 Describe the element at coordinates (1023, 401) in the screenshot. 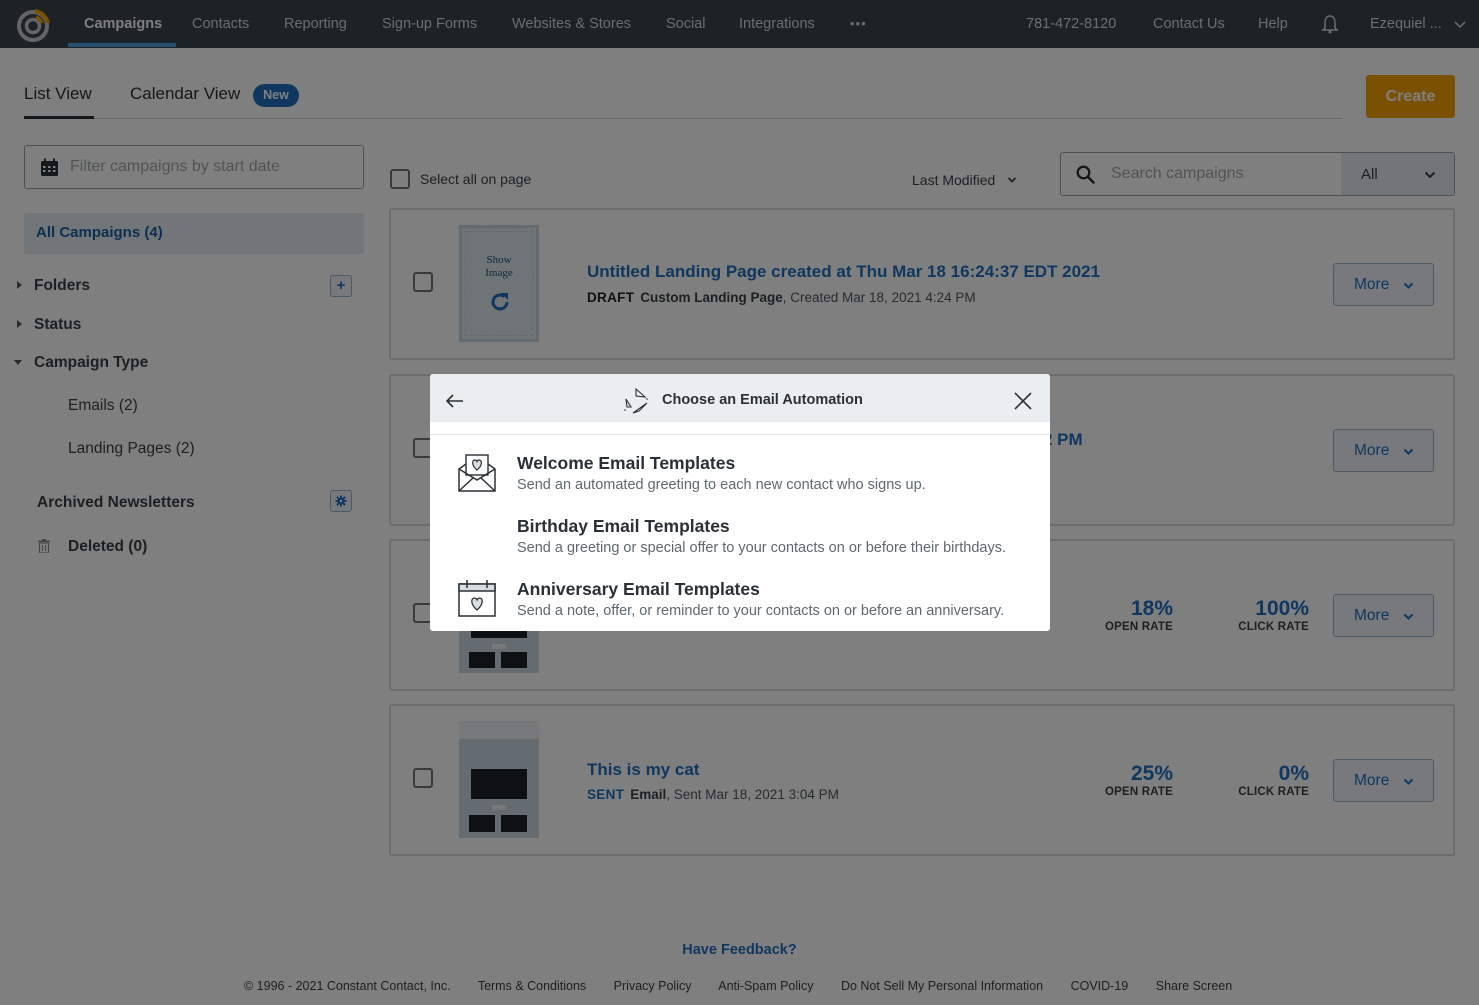

I see `close-icon` at that location.